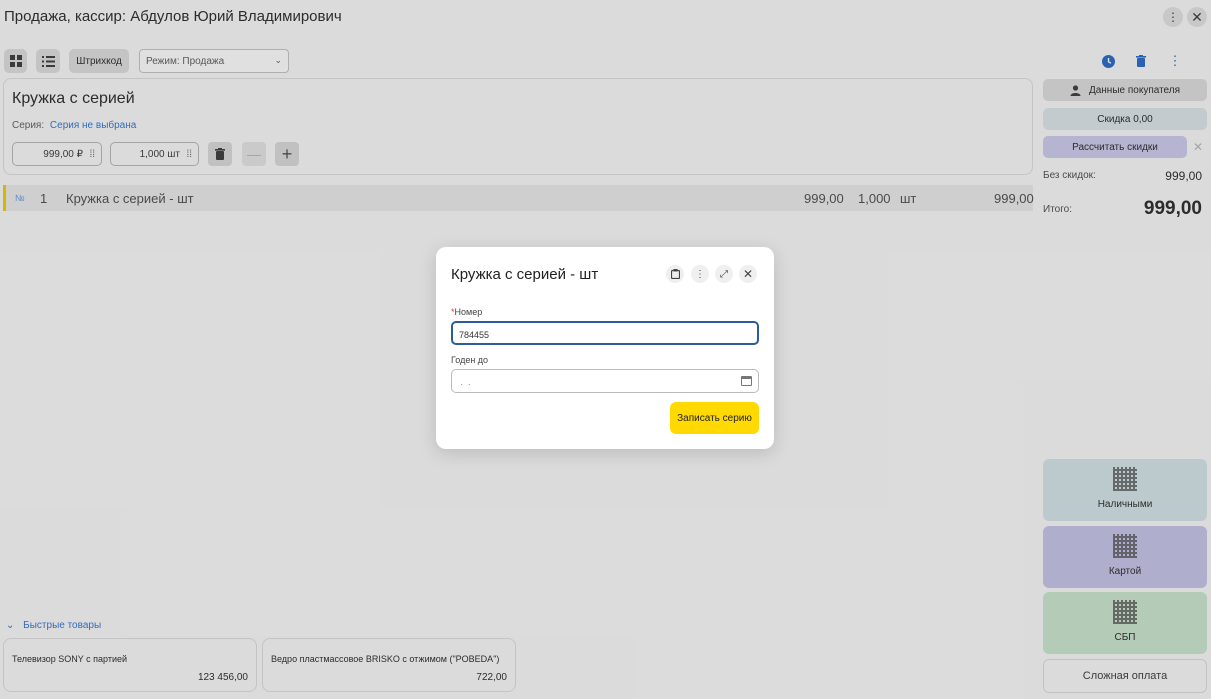  Describe the element at coordinates (724, 274) in the screenshot. I see `expand-icon: ⤢` at that location.